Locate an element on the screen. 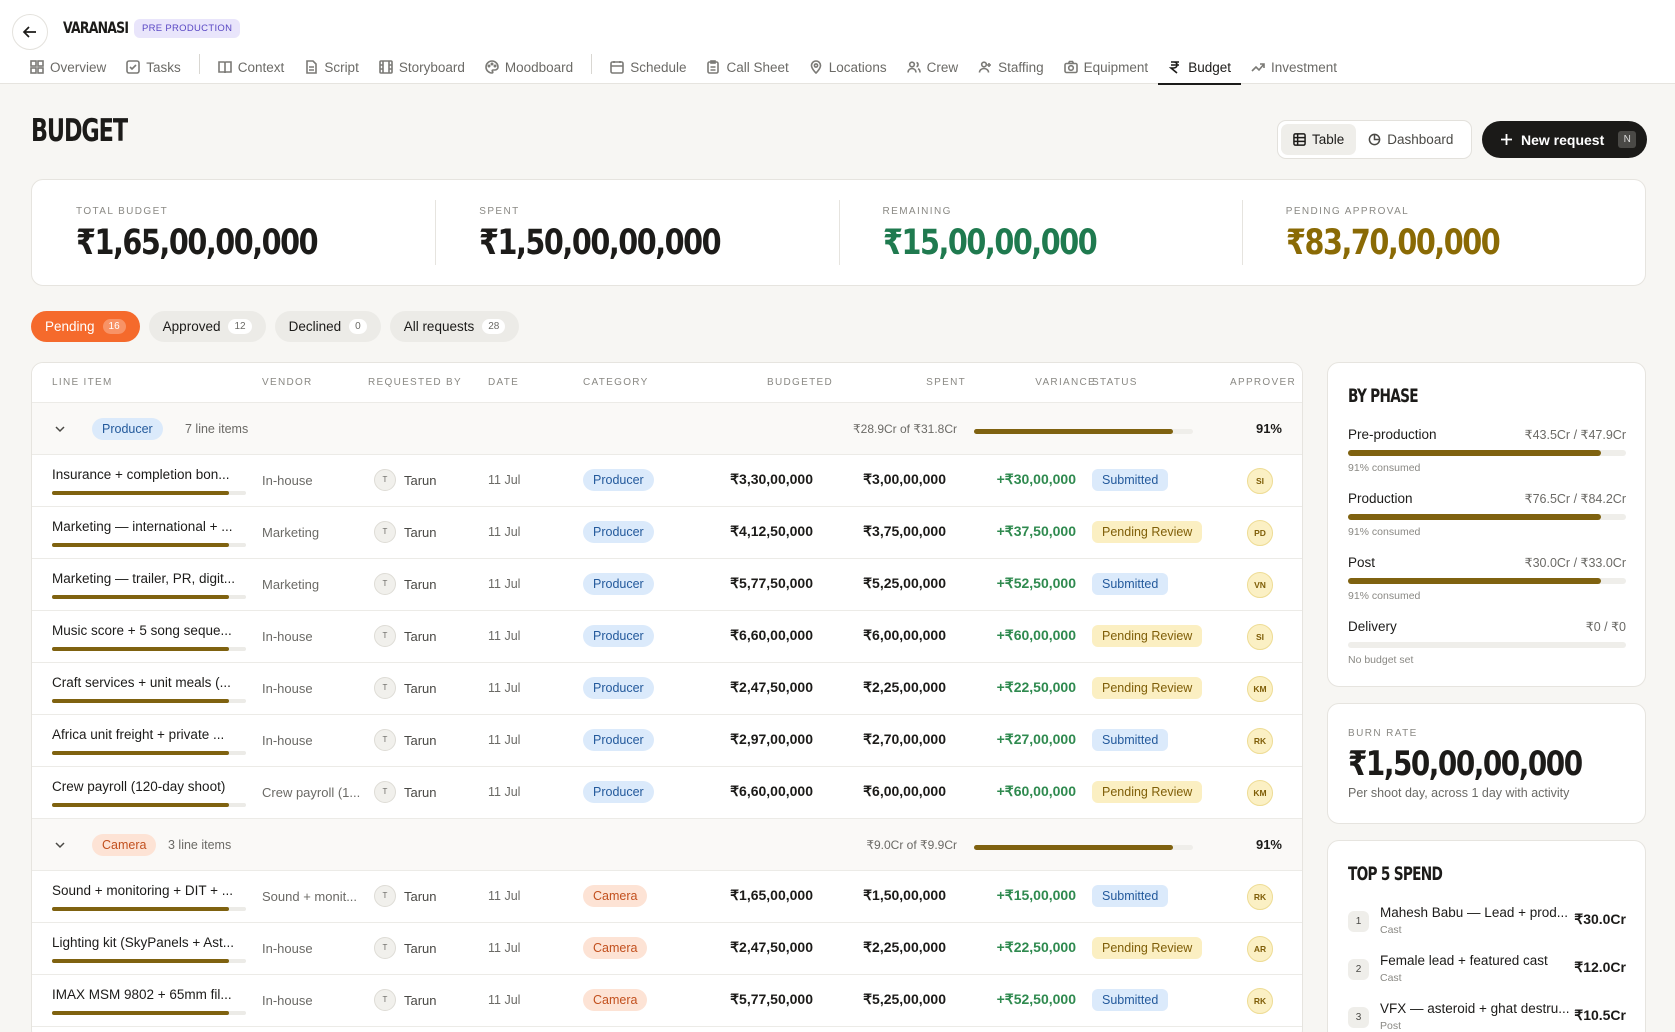 The height and width of the screenshot is (1032, 1675). approver-avatar: VN is located at coordinates (1260, 585).